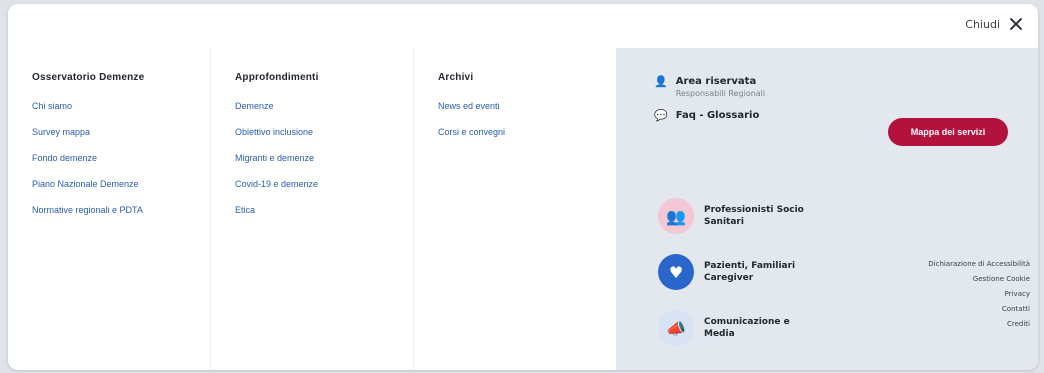  Describe the element at coordinates (121, 132) in the screenshot. I see `menu-link-survey-mappa: Survey mappa` at that location.